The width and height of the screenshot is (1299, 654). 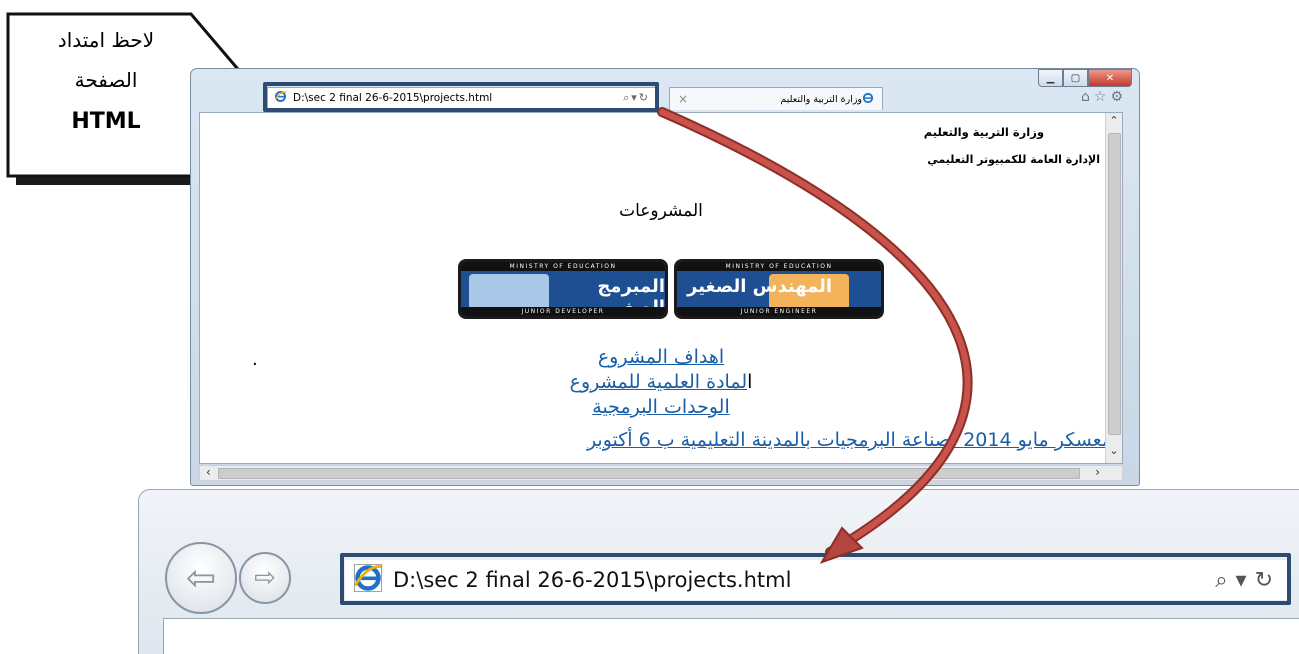 I want to click on close-button: ✕, so click(x=1110, y=78).